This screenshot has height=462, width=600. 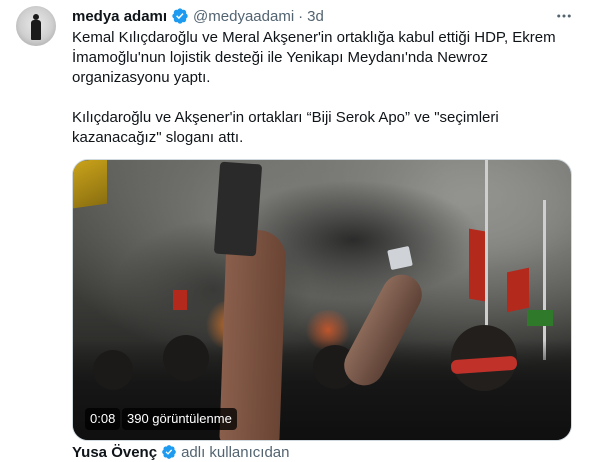 I want to click on next-author-name: Yusa Övenç, so click(x=114, y=452).